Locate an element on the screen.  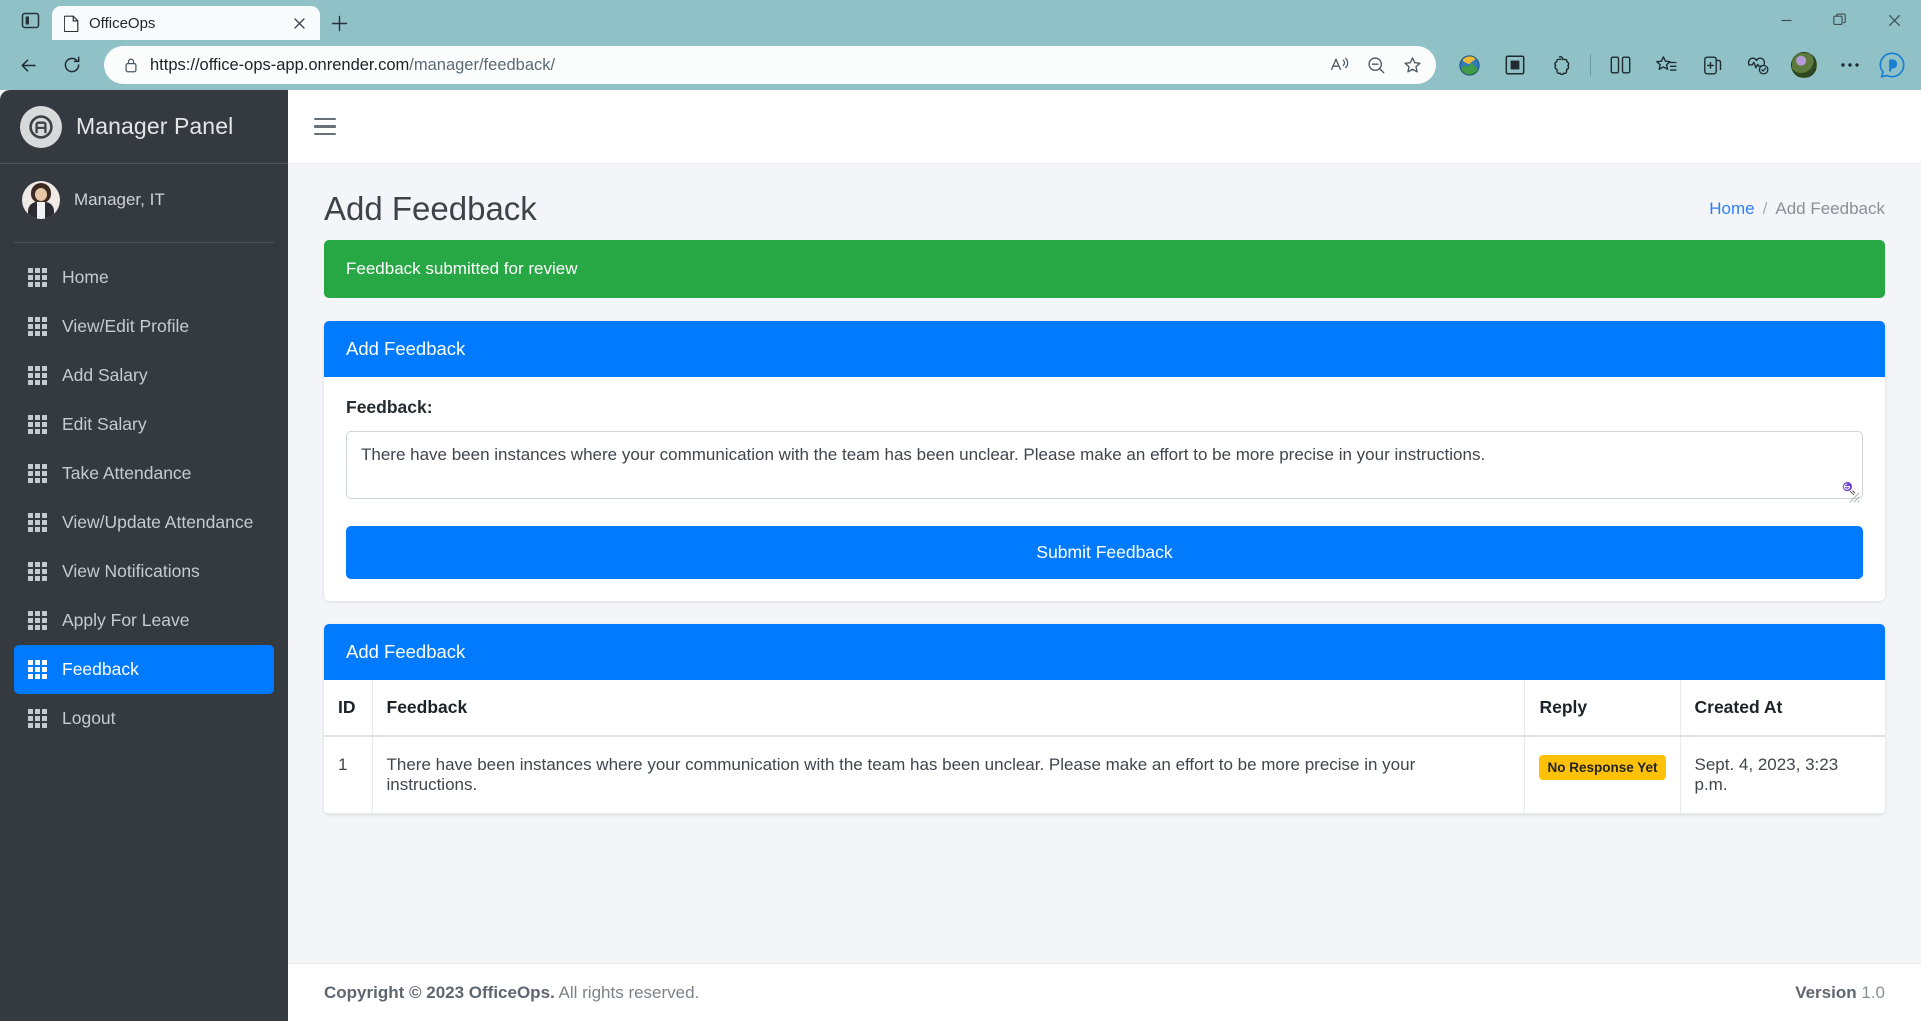
lock-icon is located at coordinates (131, 65).